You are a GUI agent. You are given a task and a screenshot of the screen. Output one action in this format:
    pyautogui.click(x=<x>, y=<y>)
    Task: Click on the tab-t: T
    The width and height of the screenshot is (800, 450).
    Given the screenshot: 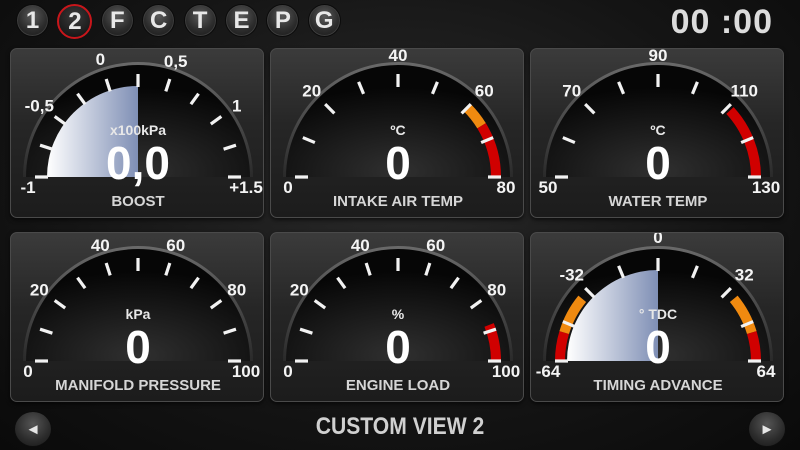 What is the action you would take?
    pyautogui.click(x=200, y=20)
    